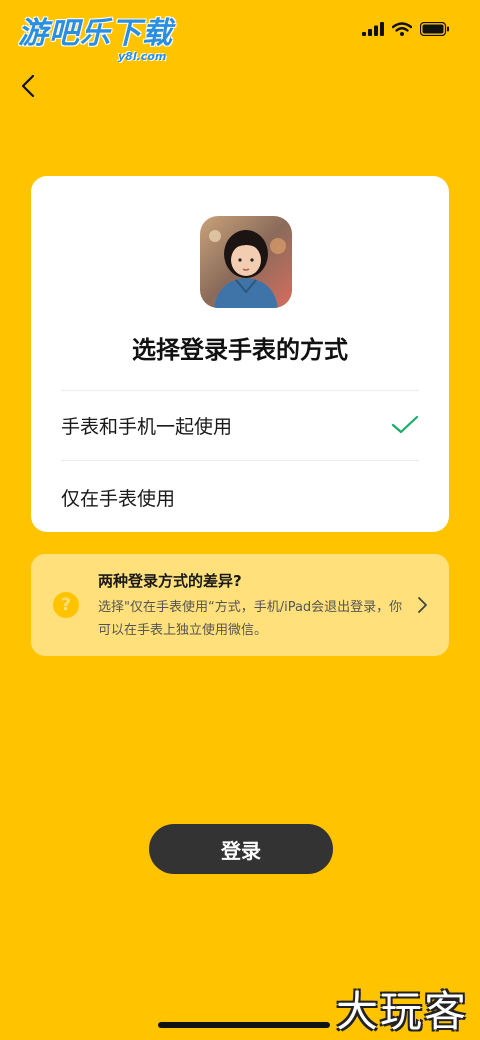  What do you see at coordinates (240, 32) in the screenshot?
I see `status-bar: 游吧乐下载 y8l.com` at bounding box center [240, 32].